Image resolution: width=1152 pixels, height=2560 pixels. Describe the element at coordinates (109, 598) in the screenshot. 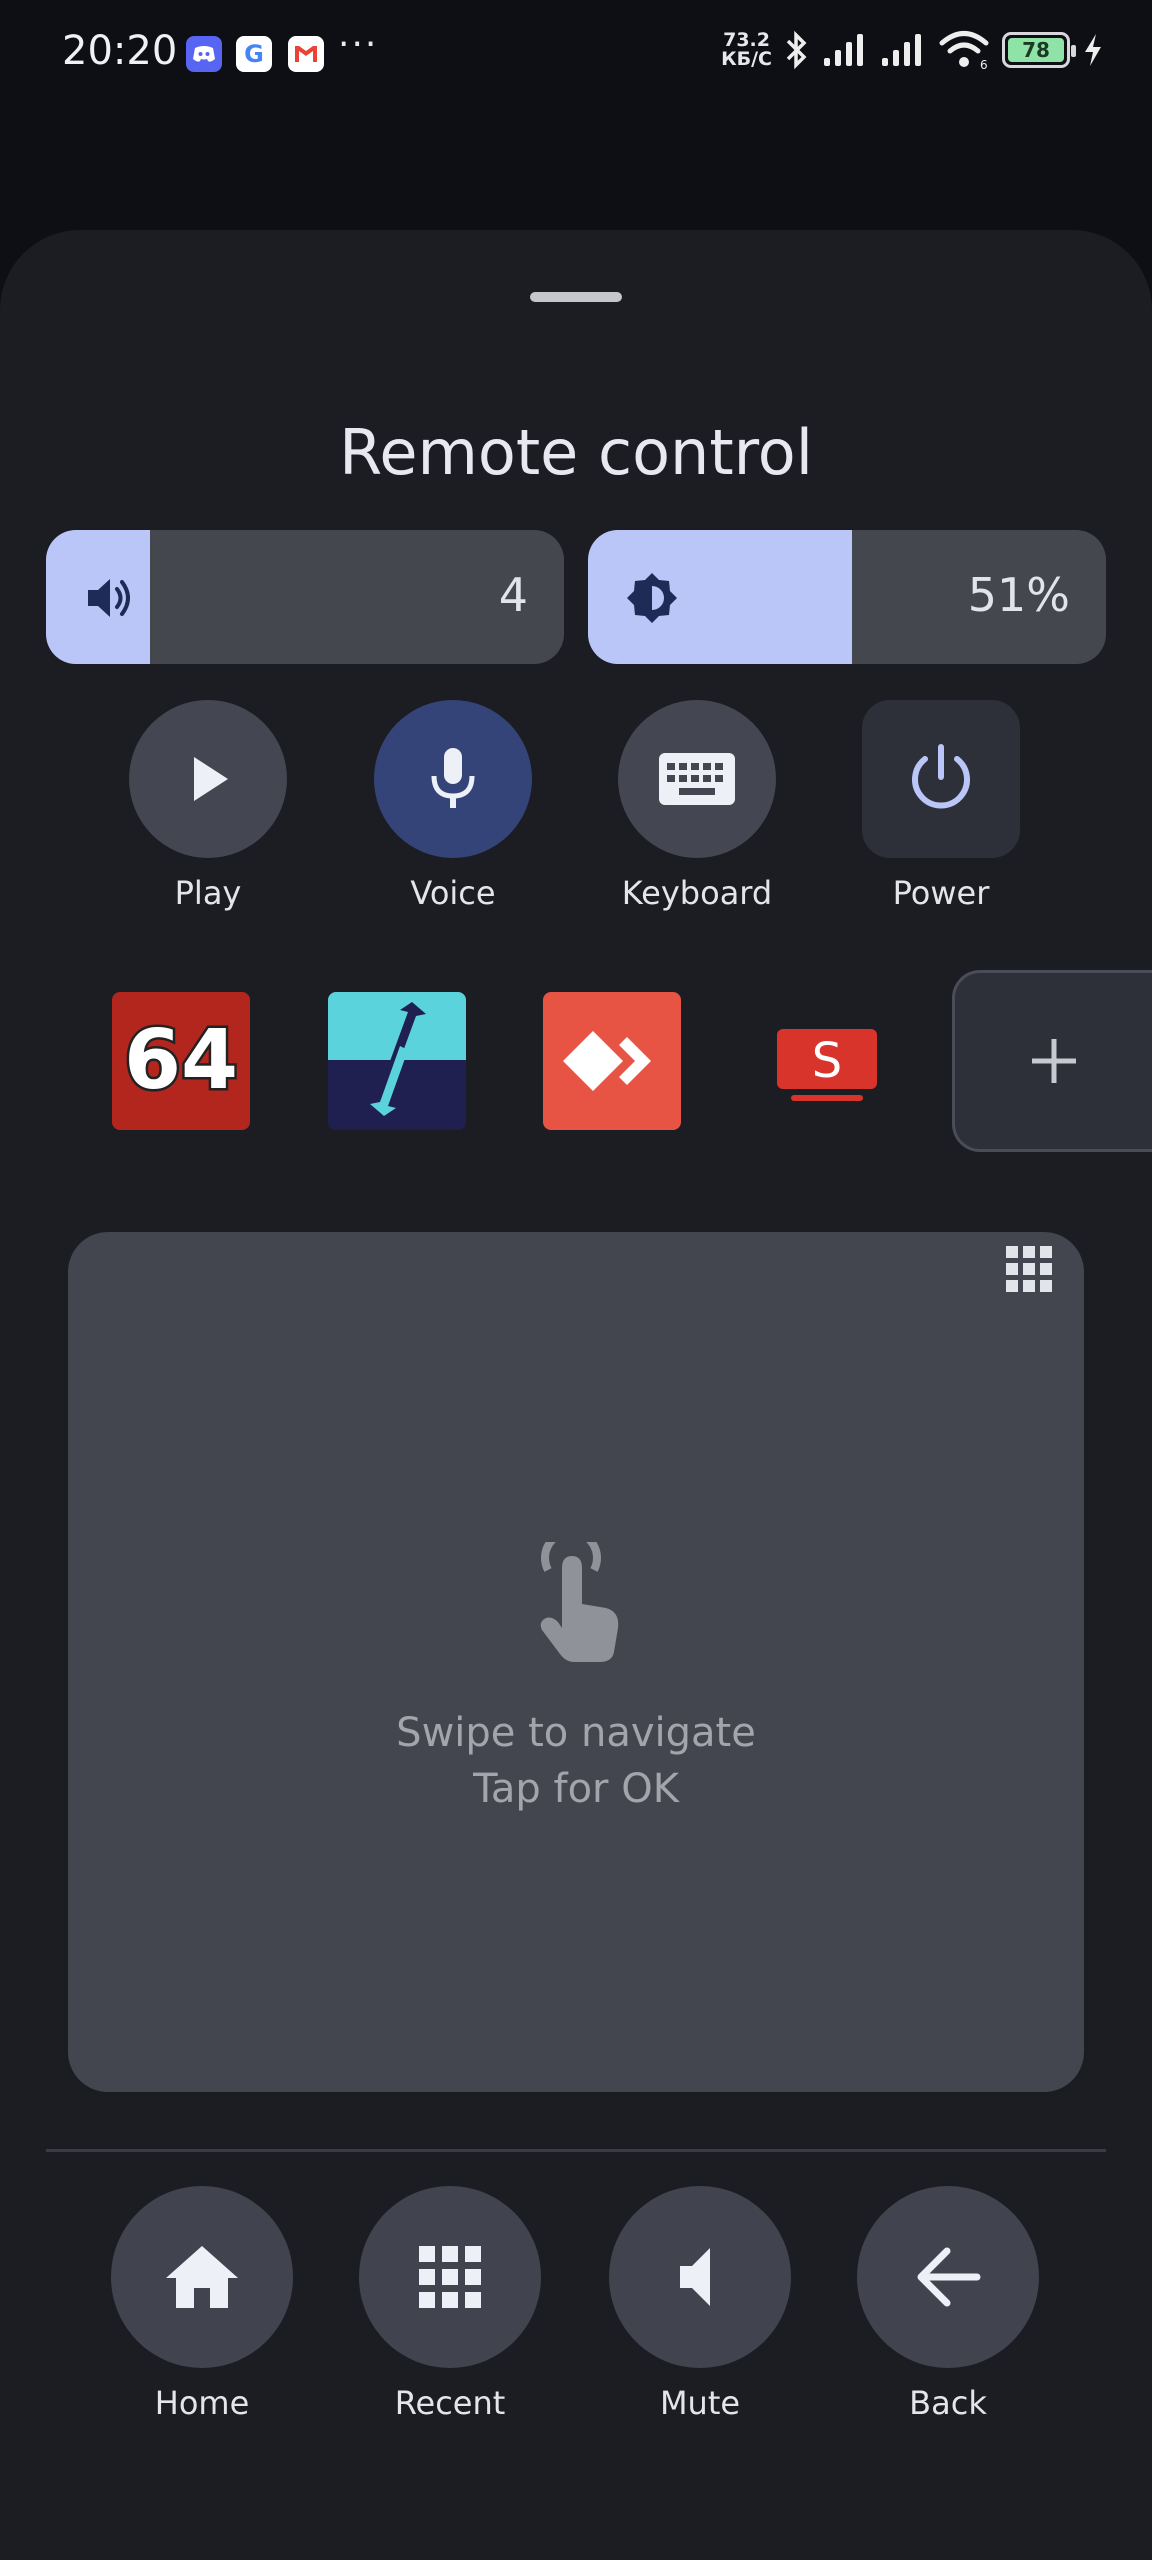

I see `volume-icon` at that location.